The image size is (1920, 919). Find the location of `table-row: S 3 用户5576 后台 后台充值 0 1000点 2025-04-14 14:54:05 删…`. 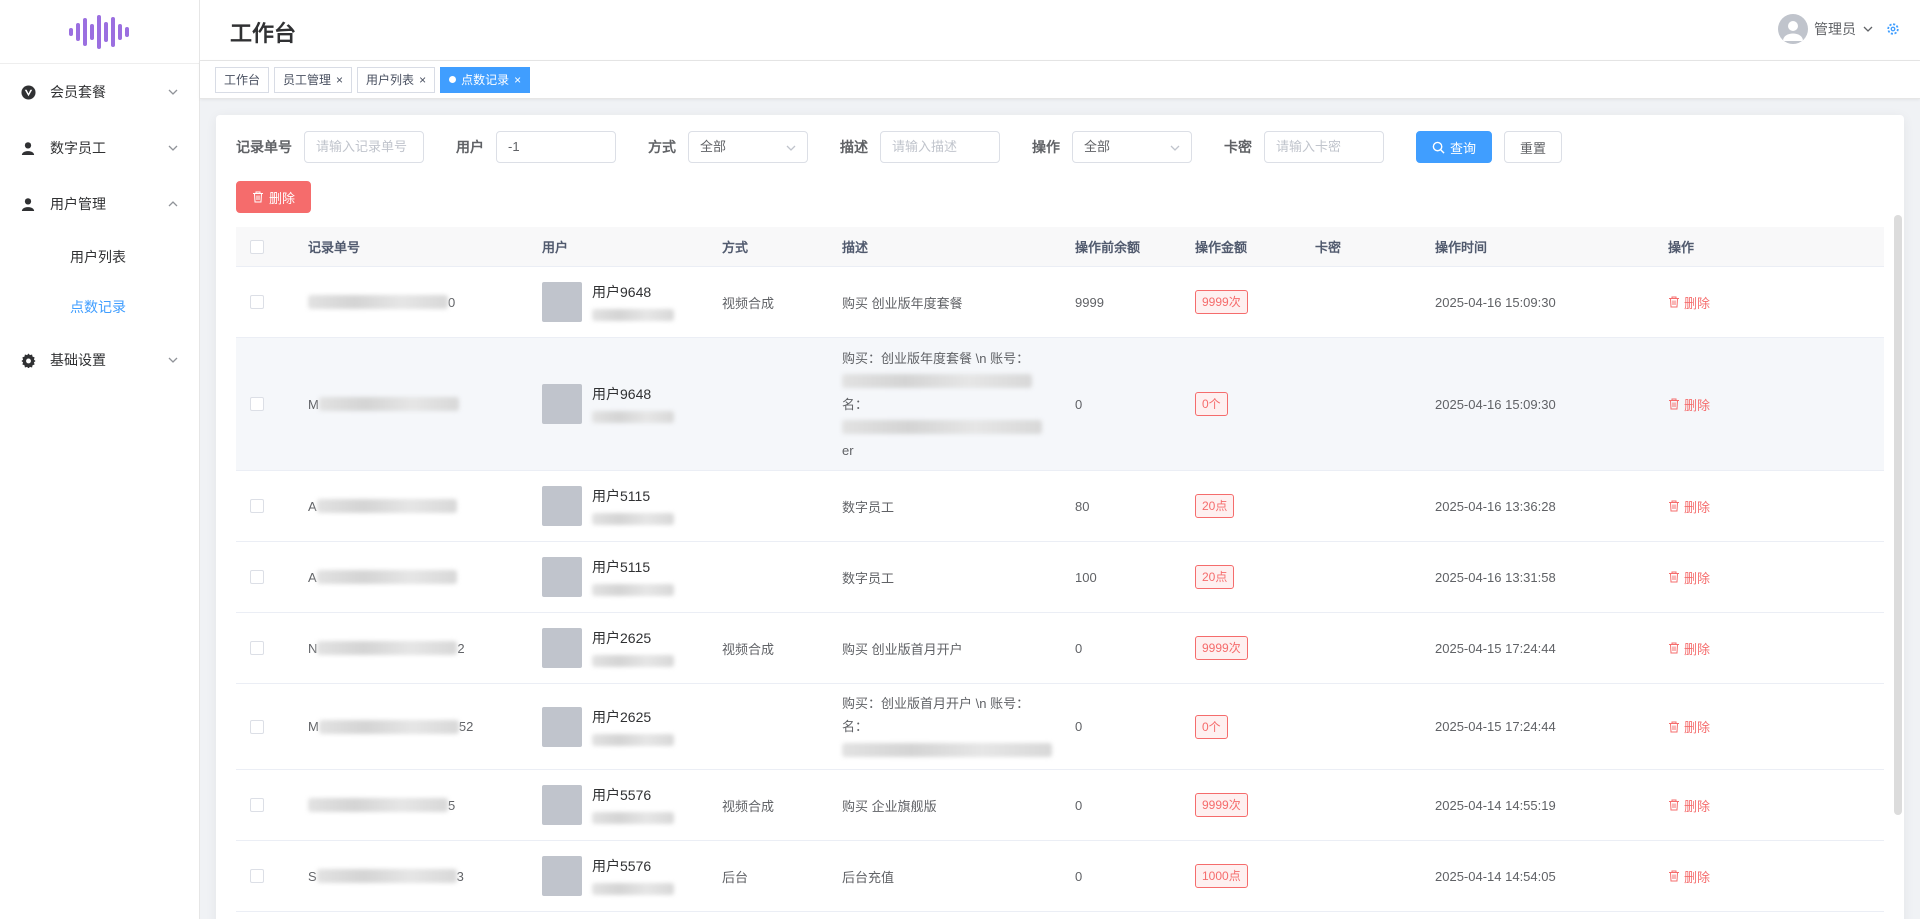

table-row: S 3 用户5576 后台 后台充值 0 1000点 2025-04-14 14:54:05 删… is located at coordinates (1060, 876).